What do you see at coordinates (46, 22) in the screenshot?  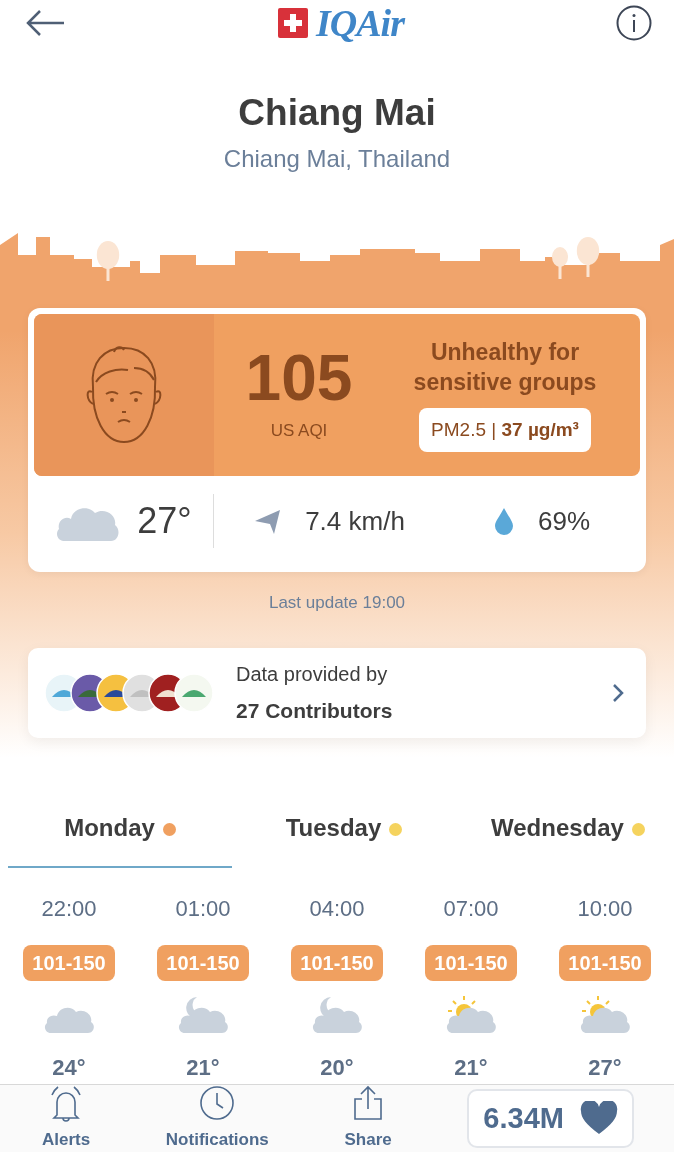 I see `back-arrow-icon` at bounding box center [46, 22].